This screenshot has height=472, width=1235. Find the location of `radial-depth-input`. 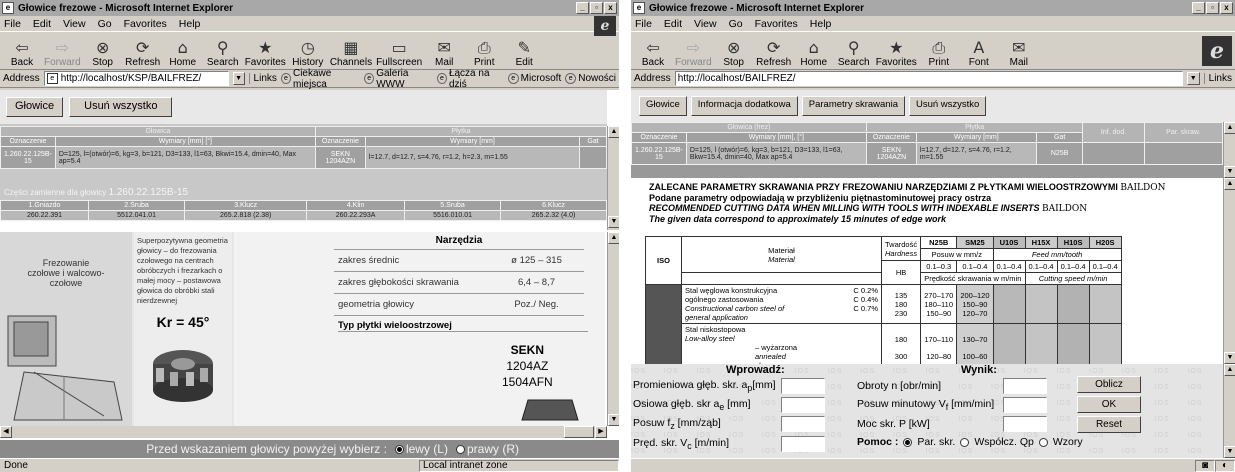

radial-depth-input is located at coordinates (803, 386).